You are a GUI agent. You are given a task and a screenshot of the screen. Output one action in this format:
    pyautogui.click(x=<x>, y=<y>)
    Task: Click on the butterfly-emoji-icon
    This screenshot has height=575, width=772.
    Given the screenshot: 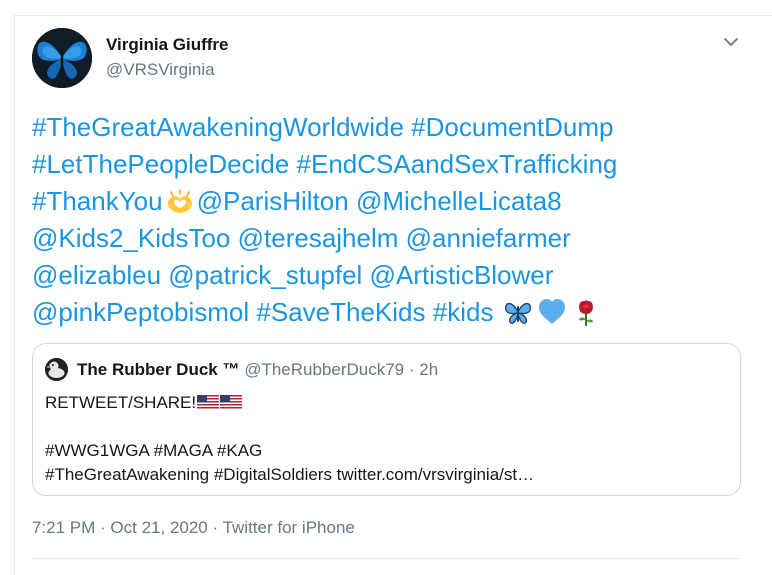 What is the action you would take?
    pyautogui.click(x=518, y=312)
    